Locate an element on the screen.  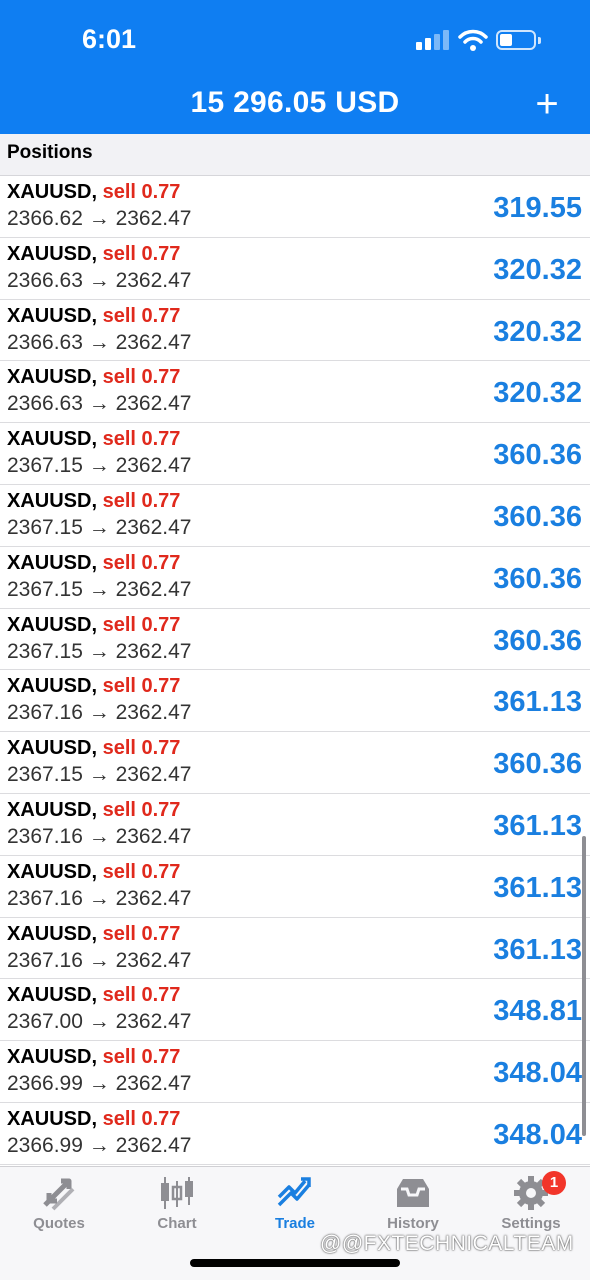
tab-quotes: Quotes is located at coordinates (59, 1202).